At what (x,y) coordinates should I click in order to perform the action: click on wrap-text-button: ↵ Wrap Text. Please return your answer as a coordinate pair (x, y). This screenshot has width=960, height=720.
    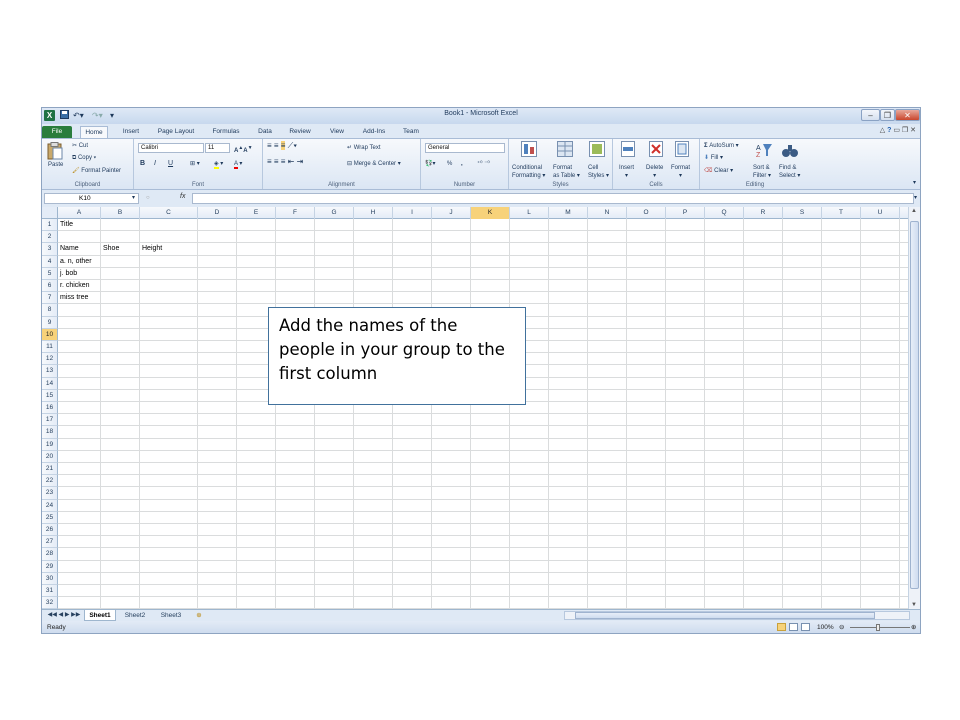
    Looking at the image, I should click on (364, 148).